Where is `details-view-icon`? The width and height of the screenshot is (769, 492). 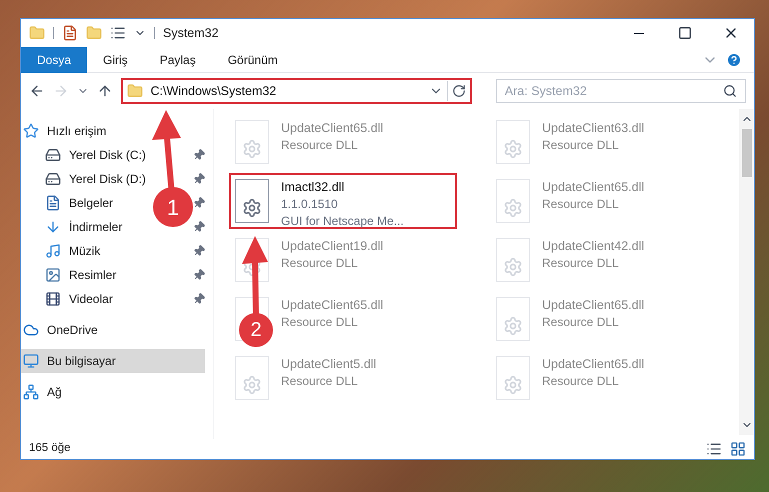 details-view-icon is located at coordinates (714, 449).